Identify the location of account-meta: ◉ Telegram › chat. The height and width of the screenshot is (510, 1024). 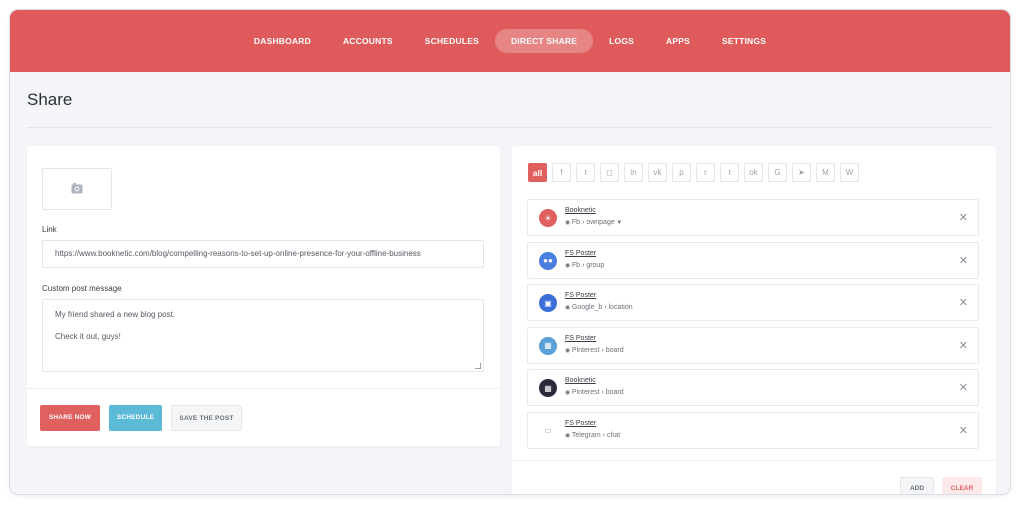
(592, 435).